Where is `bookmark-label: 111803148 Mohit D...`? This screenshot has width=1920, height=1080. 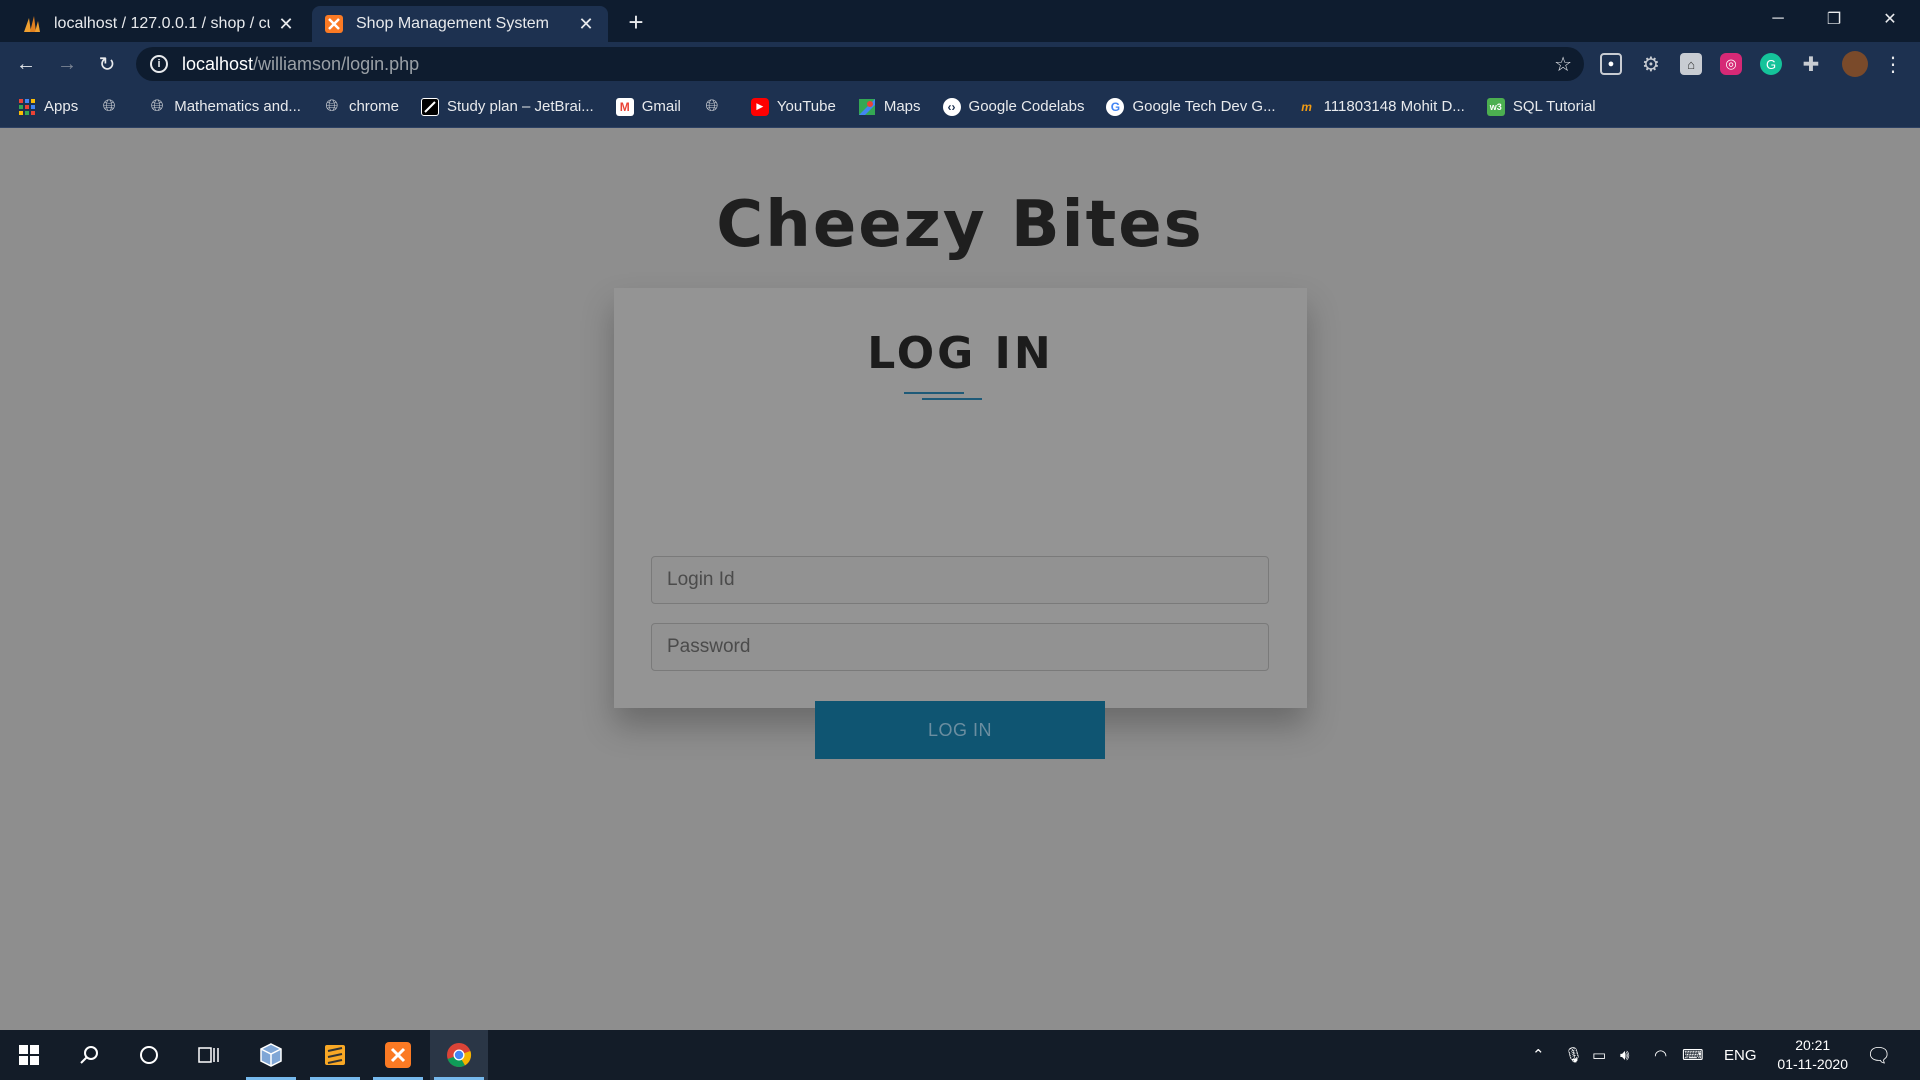 bookmark-label: 111803148 Mohit D... is located at coordinates (1394, 106).